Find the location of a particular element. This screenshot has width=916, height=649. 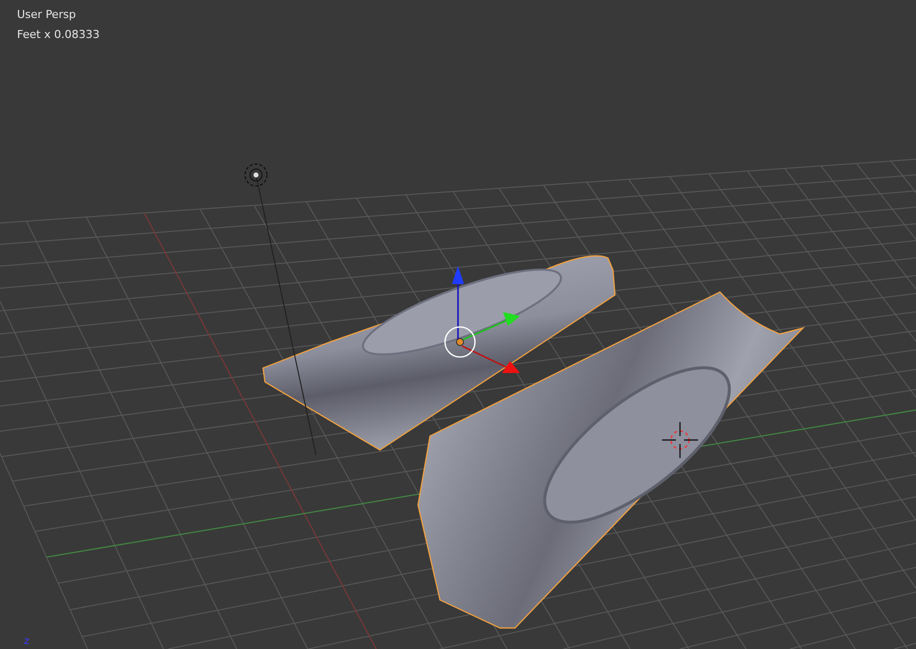

crosshair-icon is located at coordinates (680, 440).